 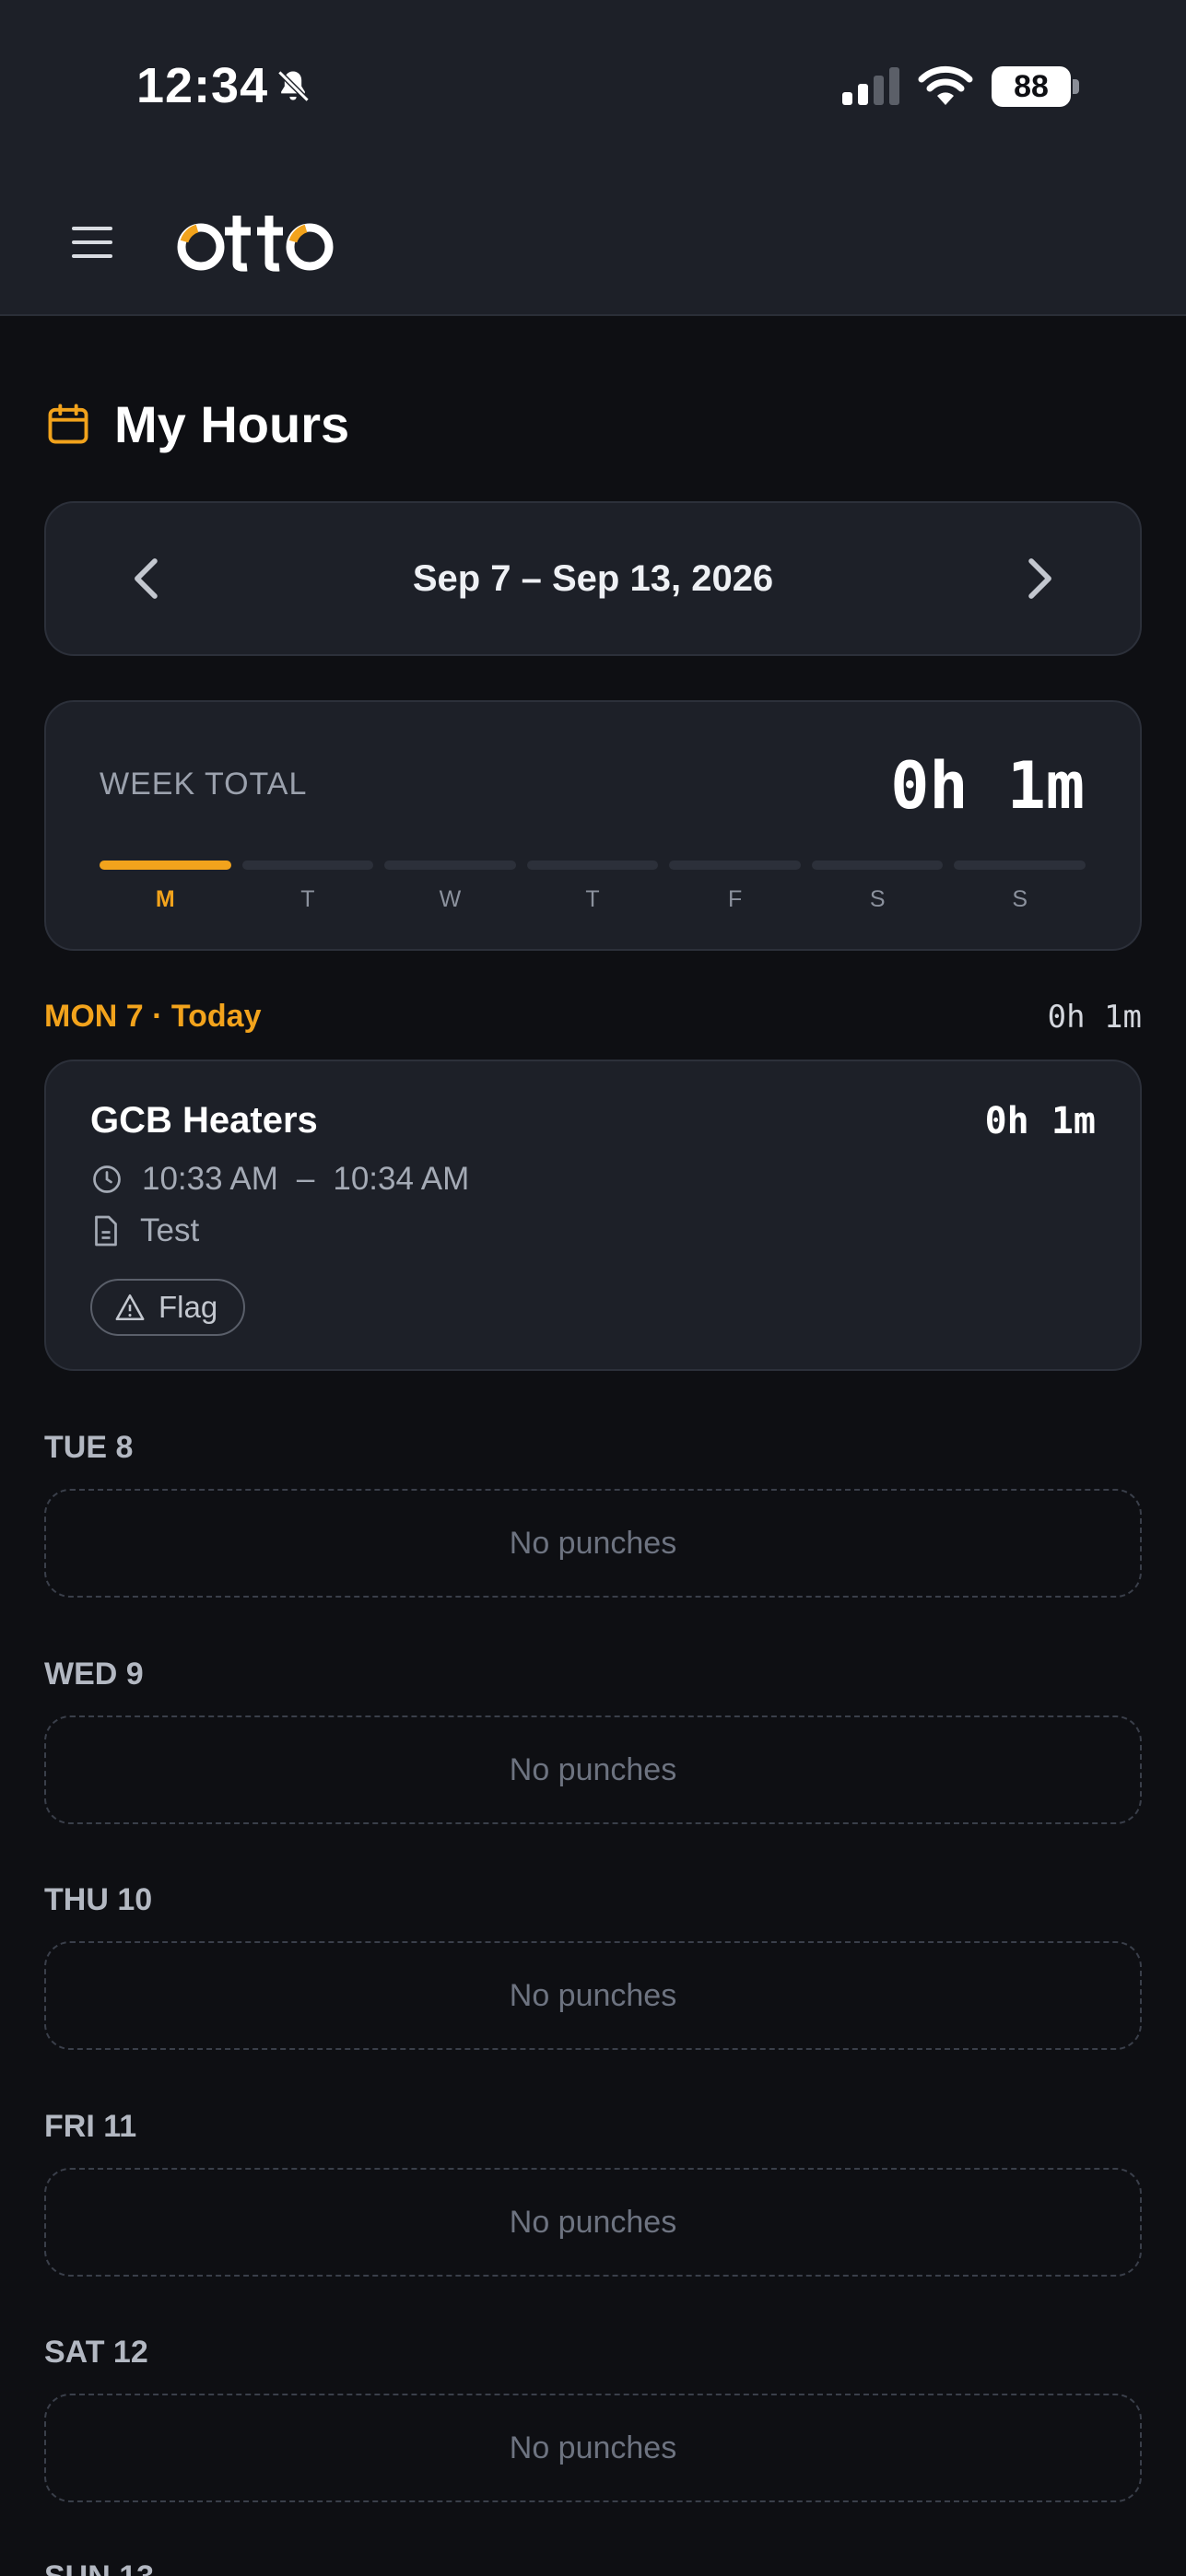 What do you see at coordinates (130, 1307) in the screenshot?
I see `warning-icon` at bounding box center [130, 1307].